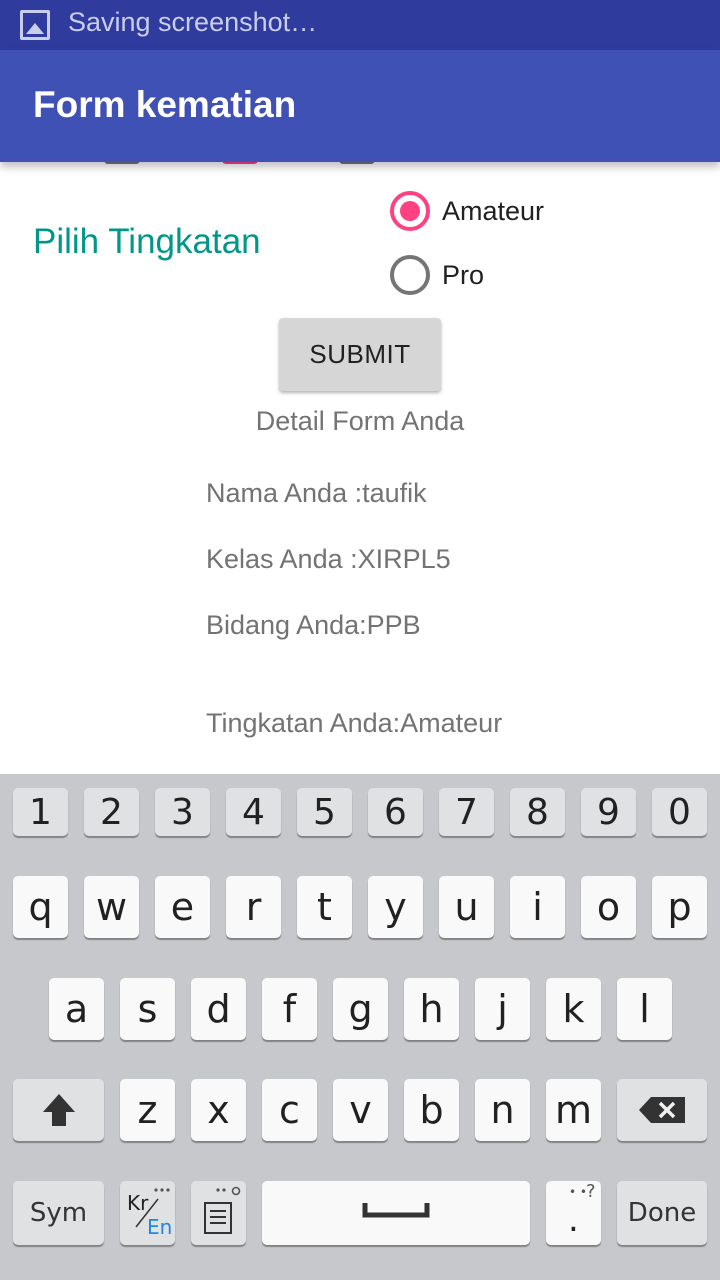 The height and width of the screenshot is (1280, 720). Describe the element at coordinates (289, 1009) in the screenshot. I see `letter-key-f: f` at that location.